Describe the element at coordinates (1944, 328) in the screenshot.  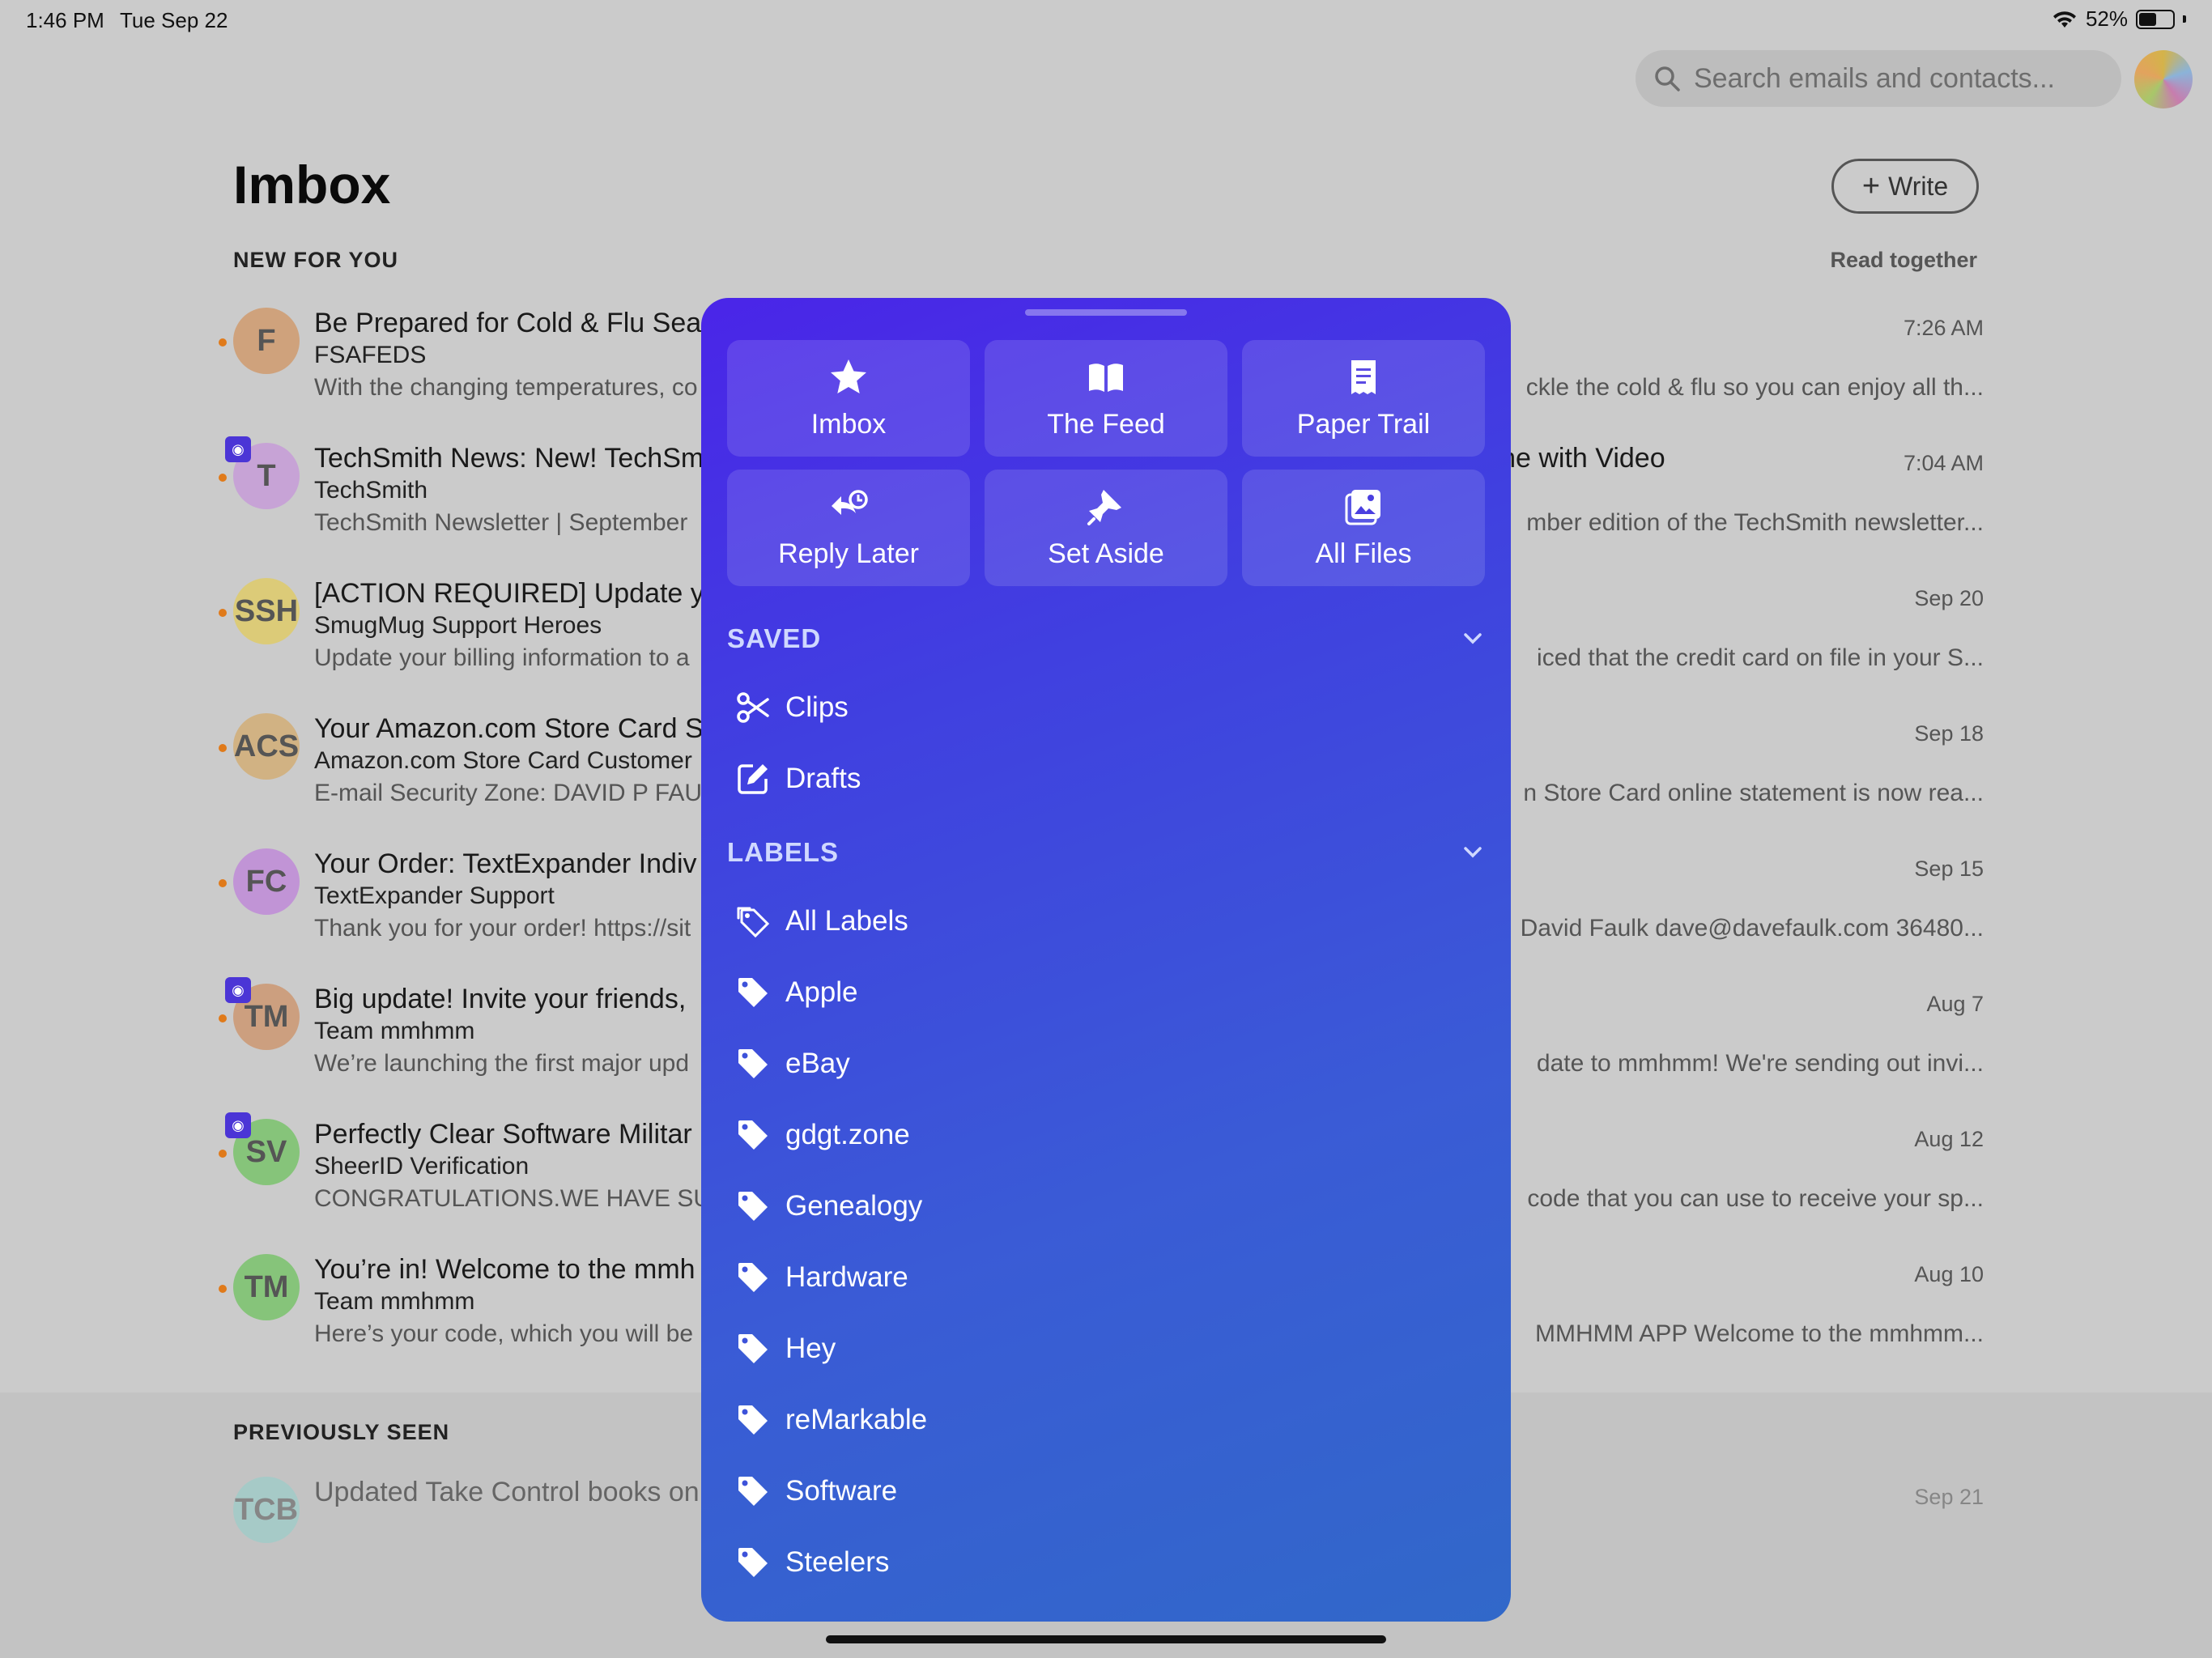
I see `email-time: 7:26 AM` at that location.